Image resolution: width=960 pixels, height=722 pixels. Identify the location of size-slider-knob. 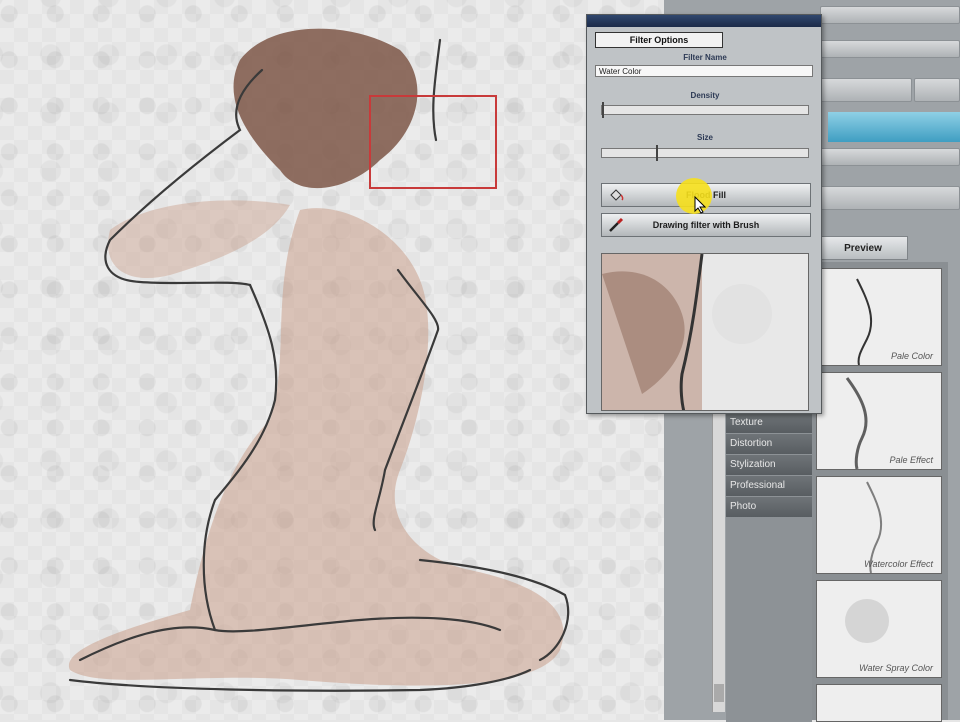
(656, 153).